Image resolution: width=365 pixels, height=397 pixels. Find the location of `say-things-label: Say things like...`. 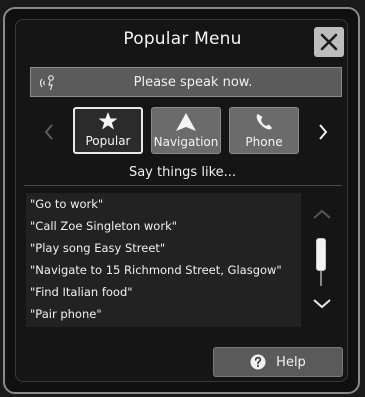

say-things-label: Say things like... is located at coordinates (182, 172).